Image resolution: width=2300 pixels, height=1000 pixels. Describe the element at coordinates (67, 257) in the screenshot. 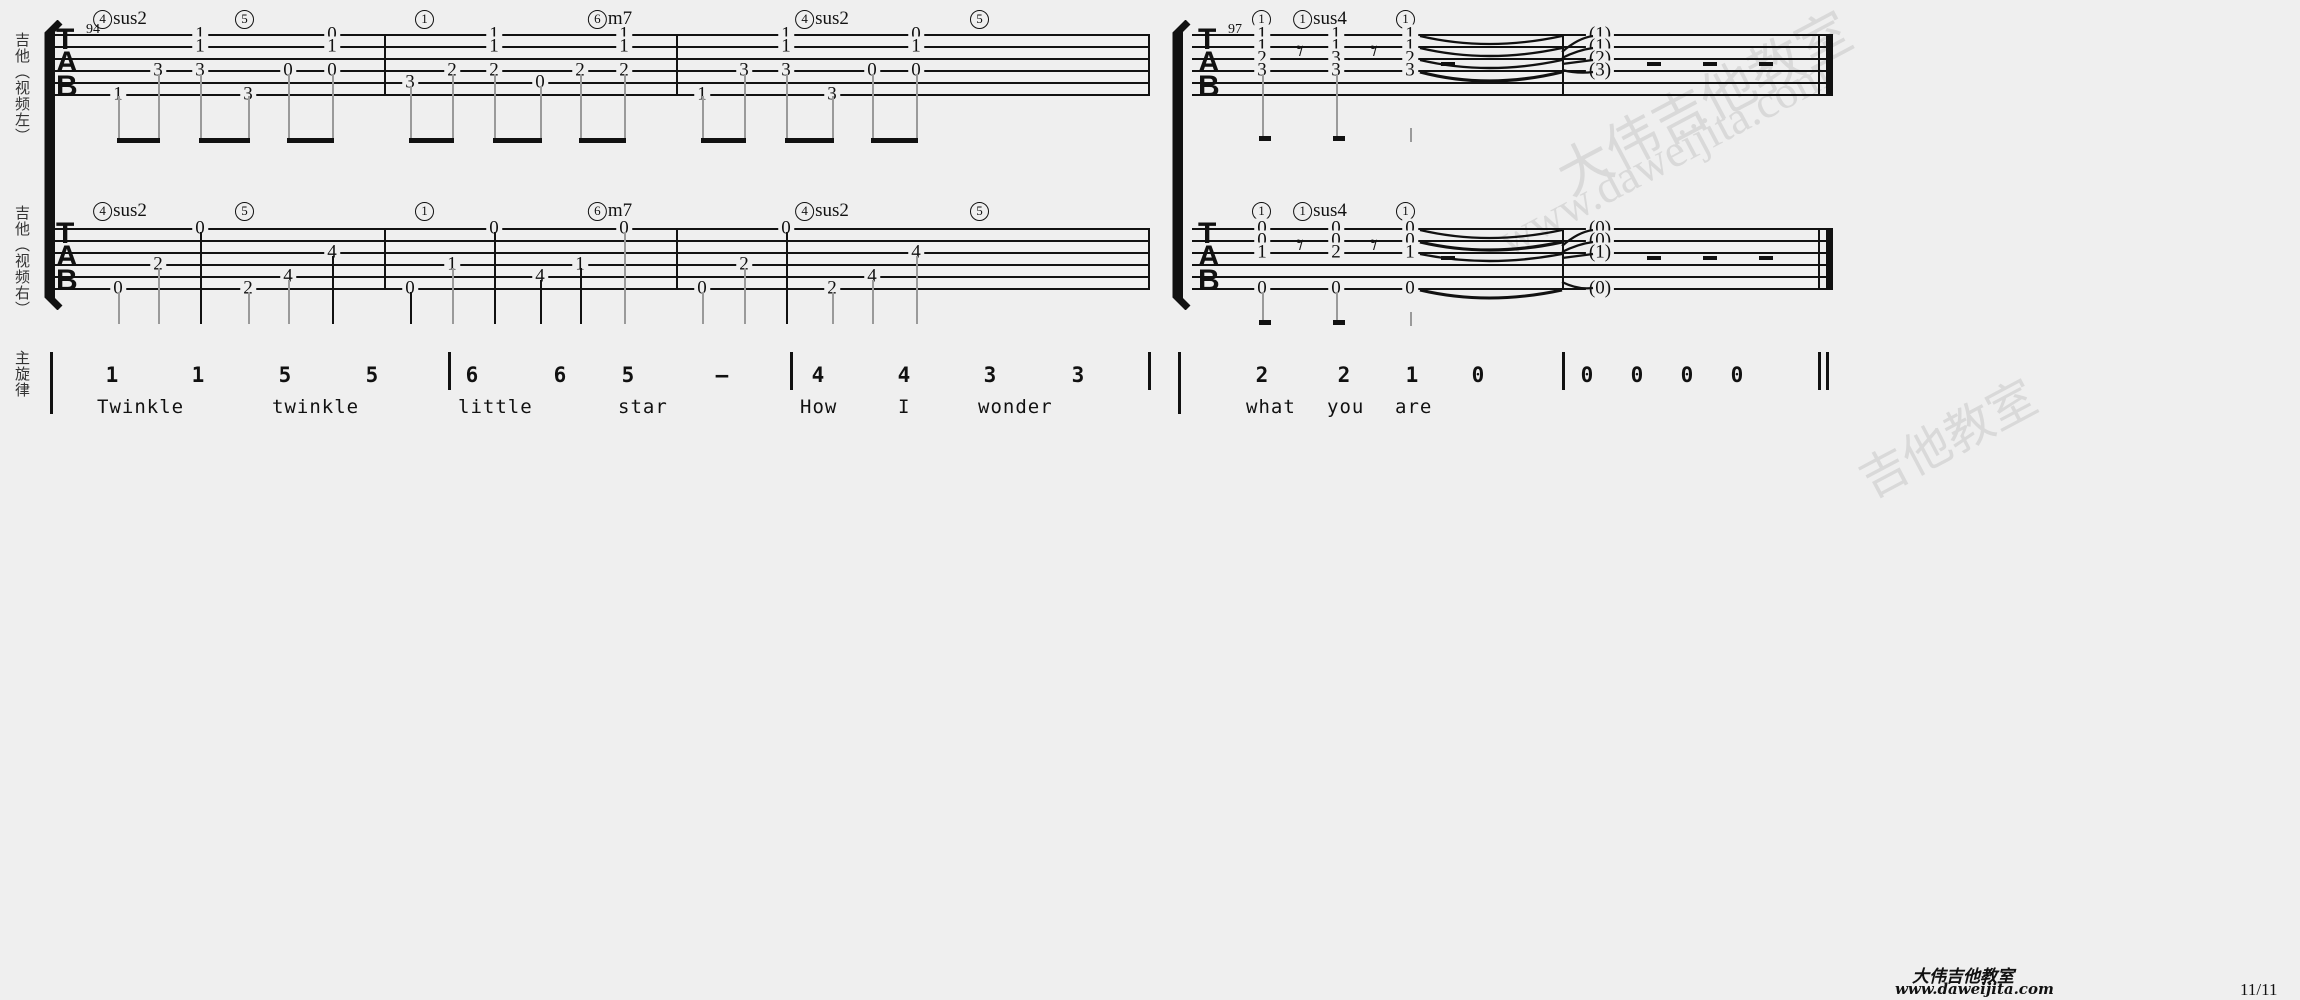

I see `tab-clef-guitar-right-system-1: T A B` at that location.